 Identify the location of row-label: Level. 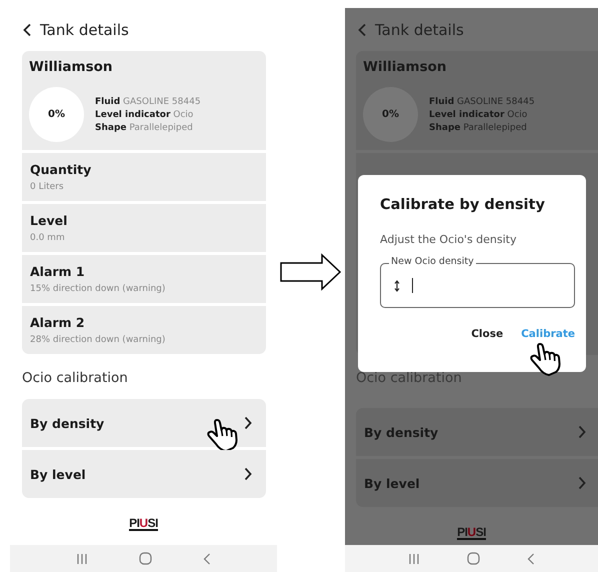
(49, 220).